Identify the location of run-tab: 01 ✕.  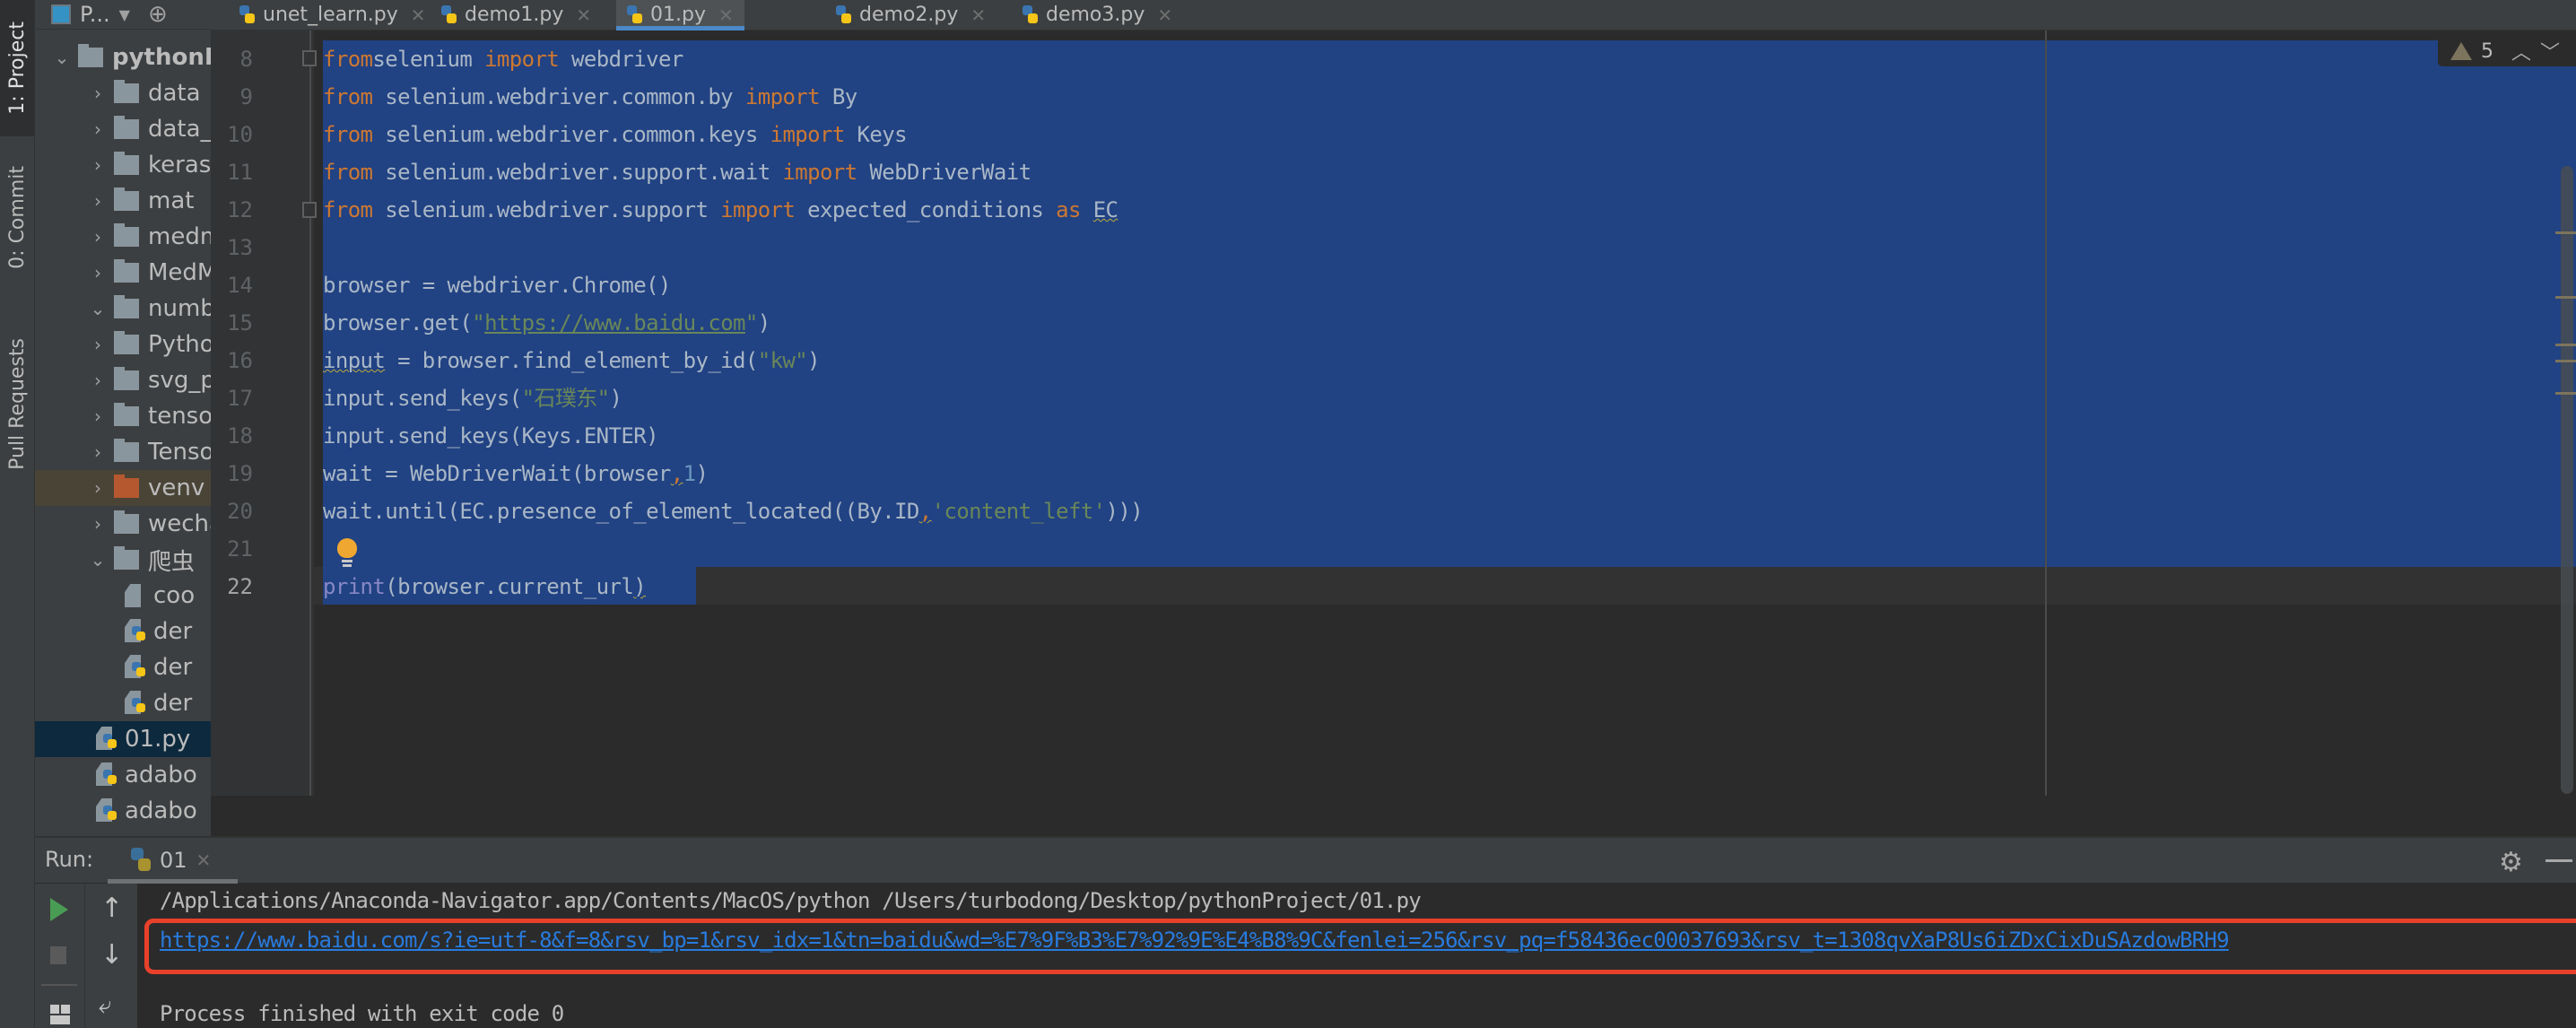
(173, 860).